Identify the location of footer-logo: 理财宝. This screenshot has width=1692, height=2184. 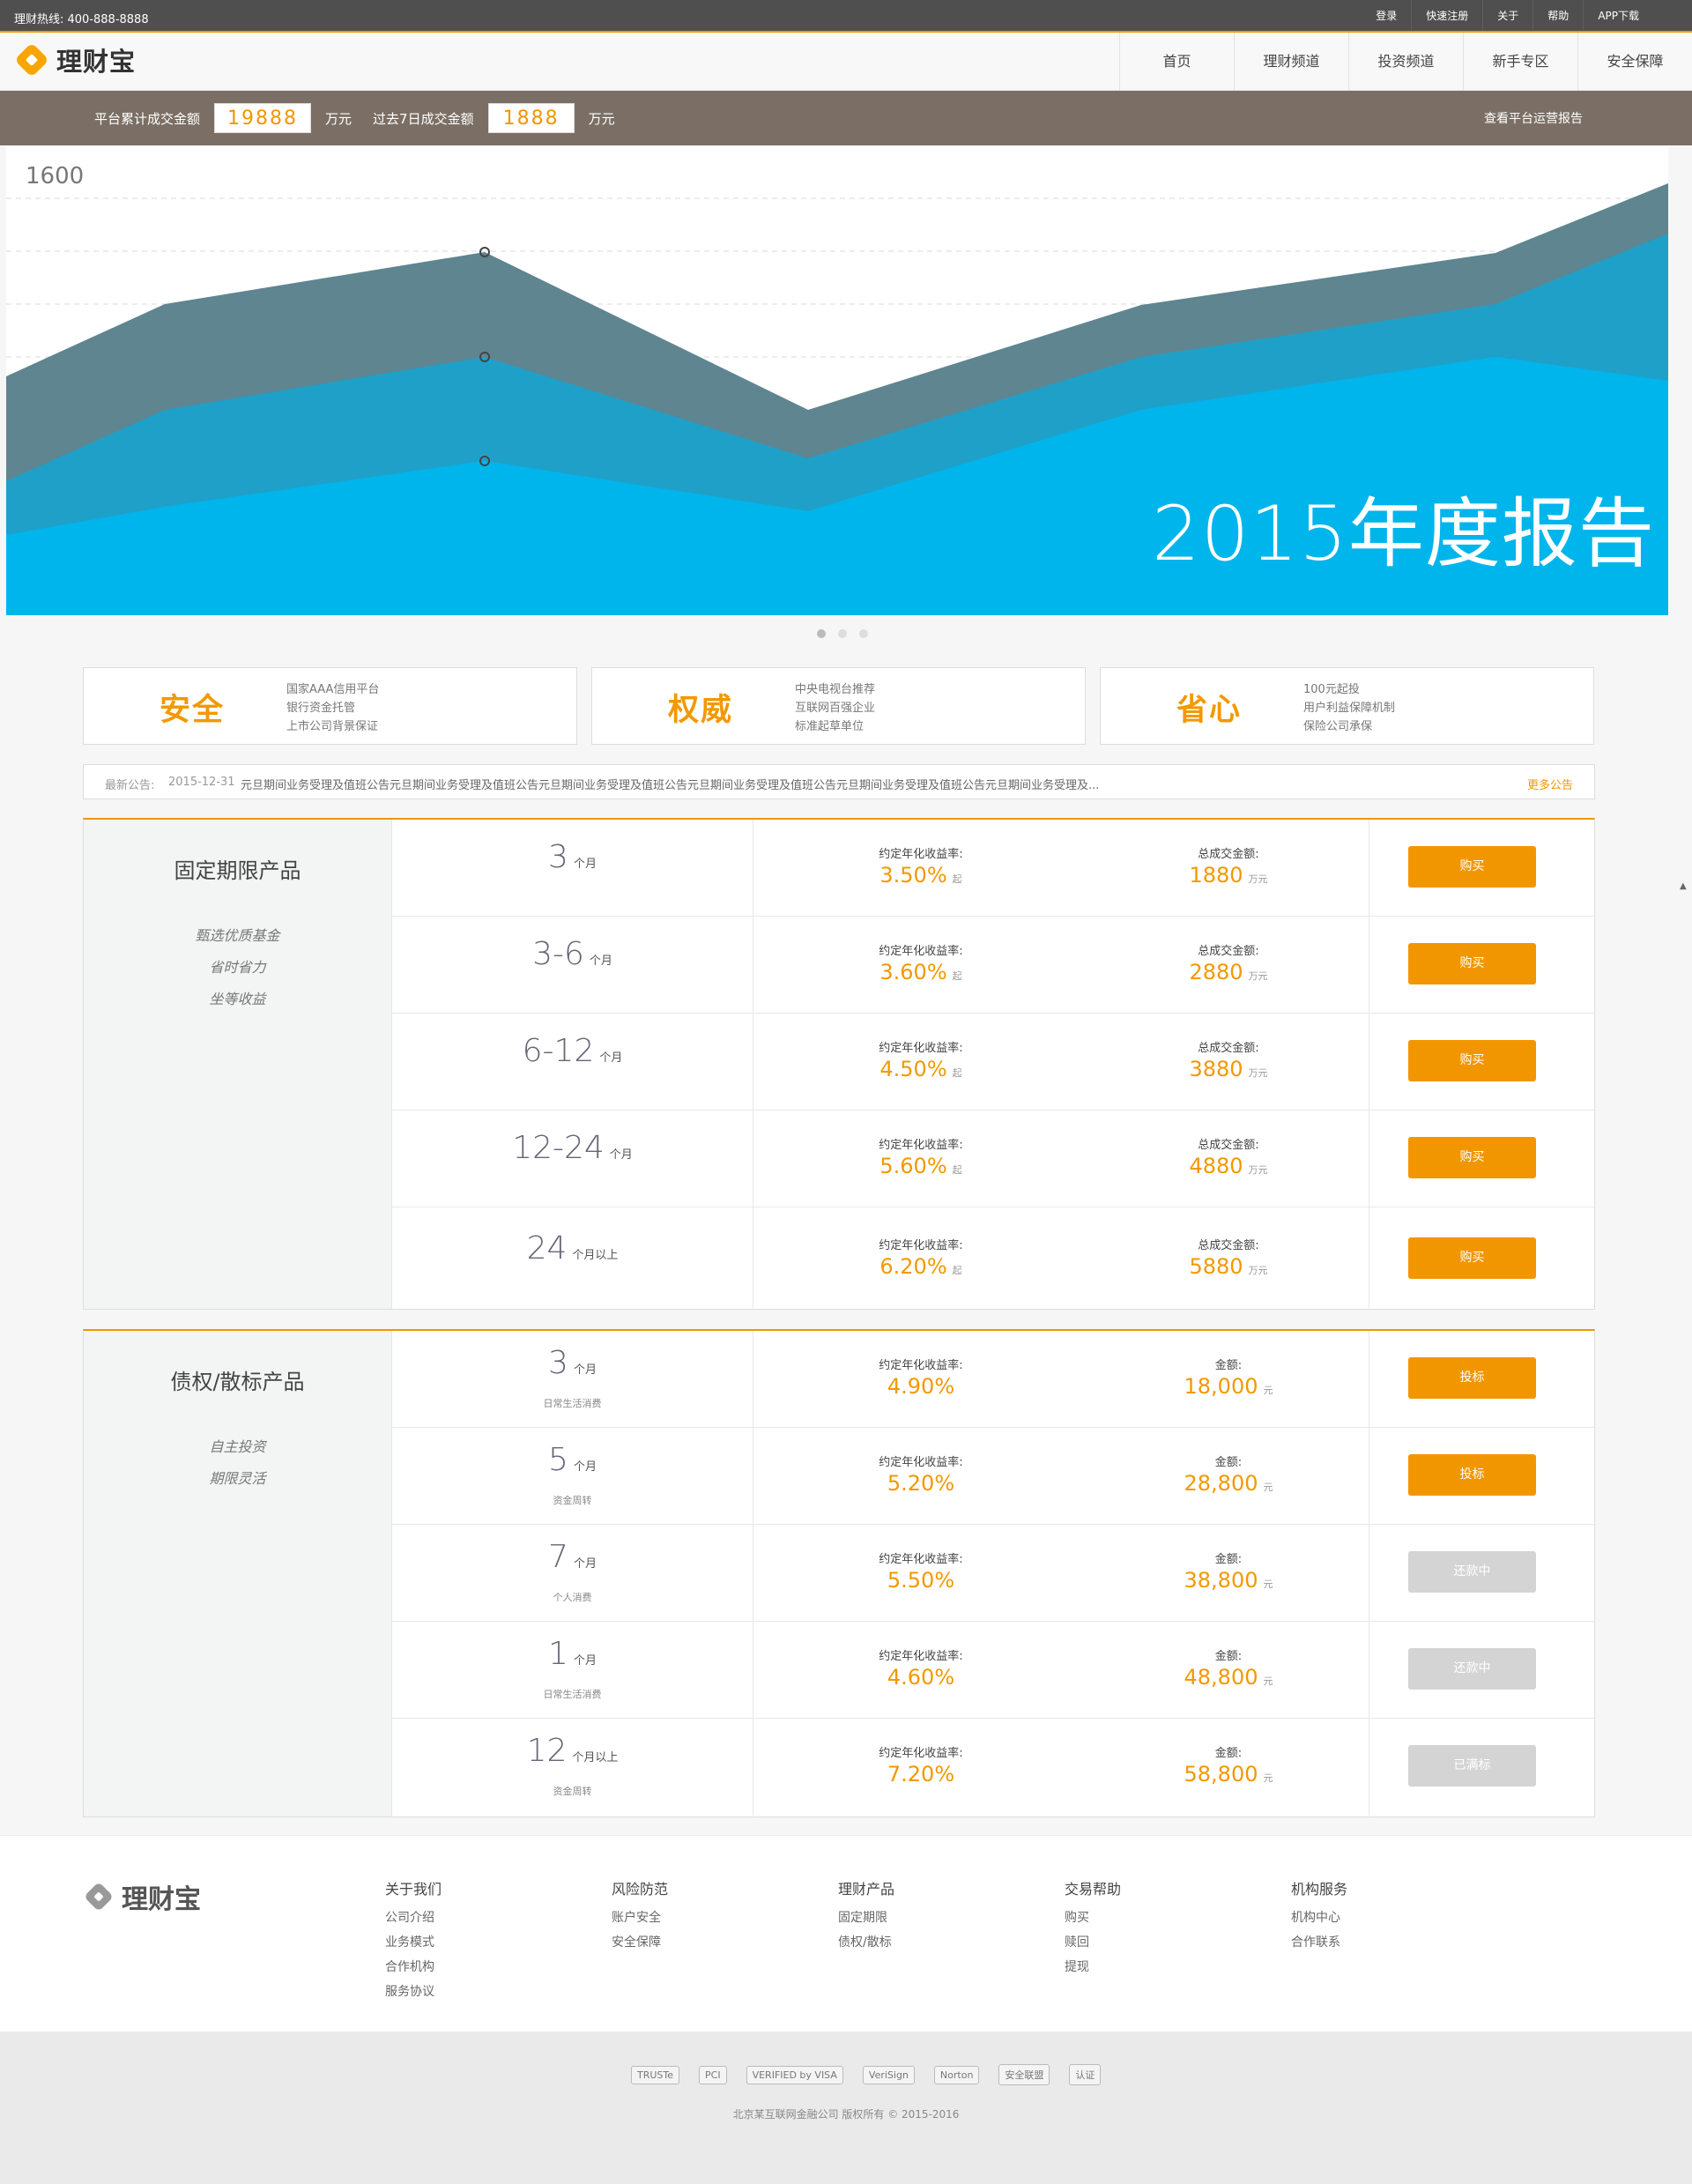
(142, 1896).